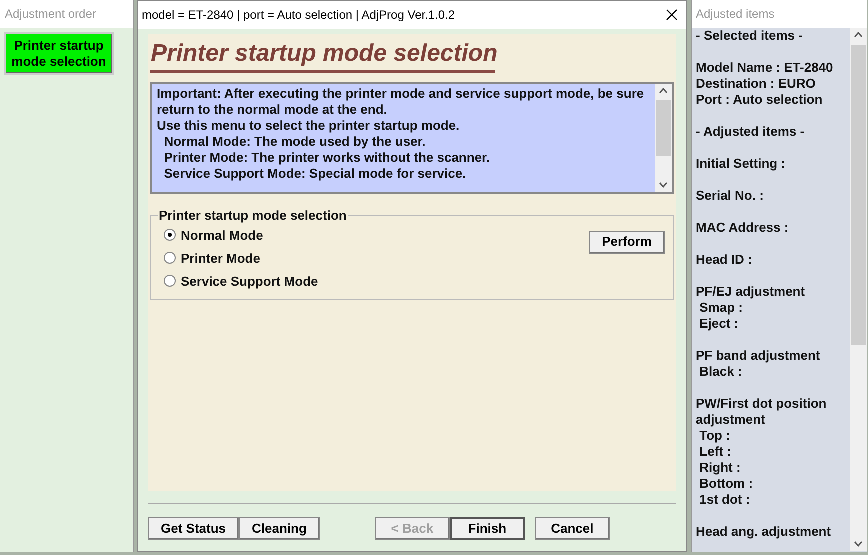 This screenshot has height=555, width=868. I want to click on adjusted-item-text: PW/First dot position adjustment, so click(762, 412).